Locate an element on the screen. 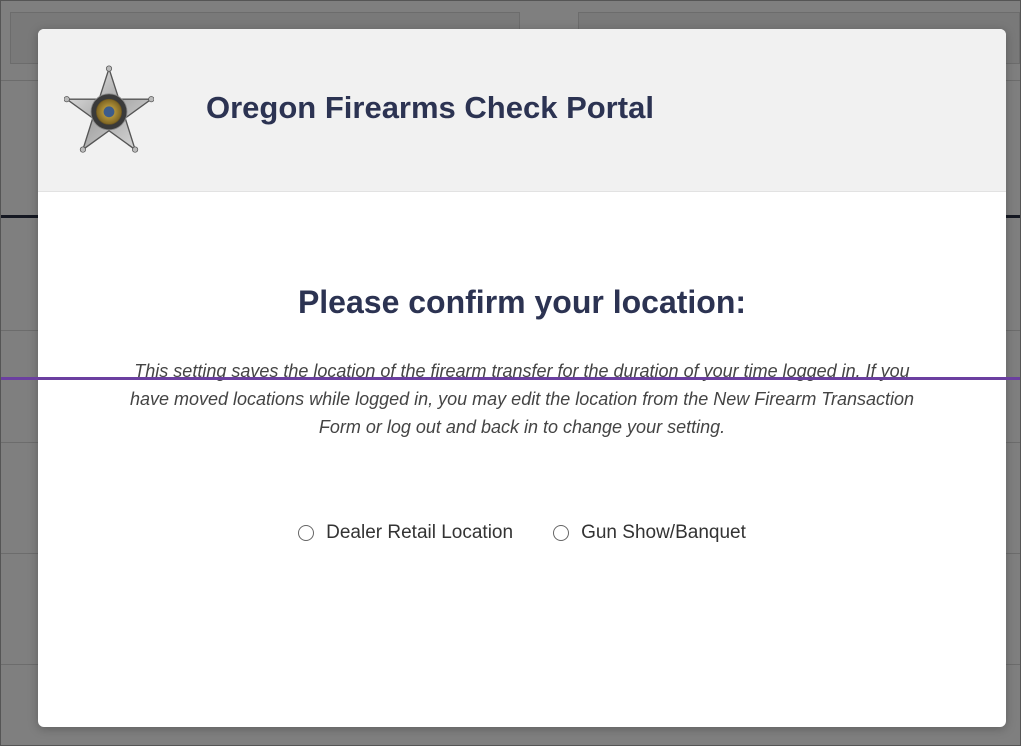  gun-show-banquet-radio is located at coordinates (561, 533).